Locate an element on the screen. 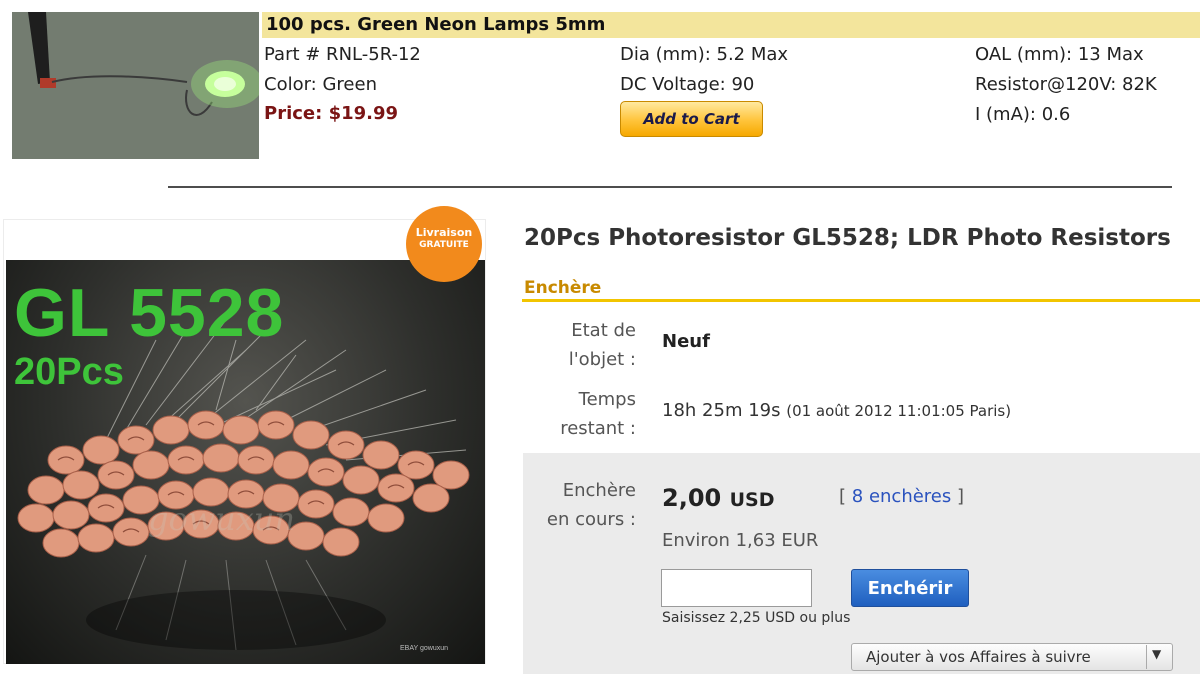  bid-count: [ 8 enchères ] is located at coordinates (901, 496).